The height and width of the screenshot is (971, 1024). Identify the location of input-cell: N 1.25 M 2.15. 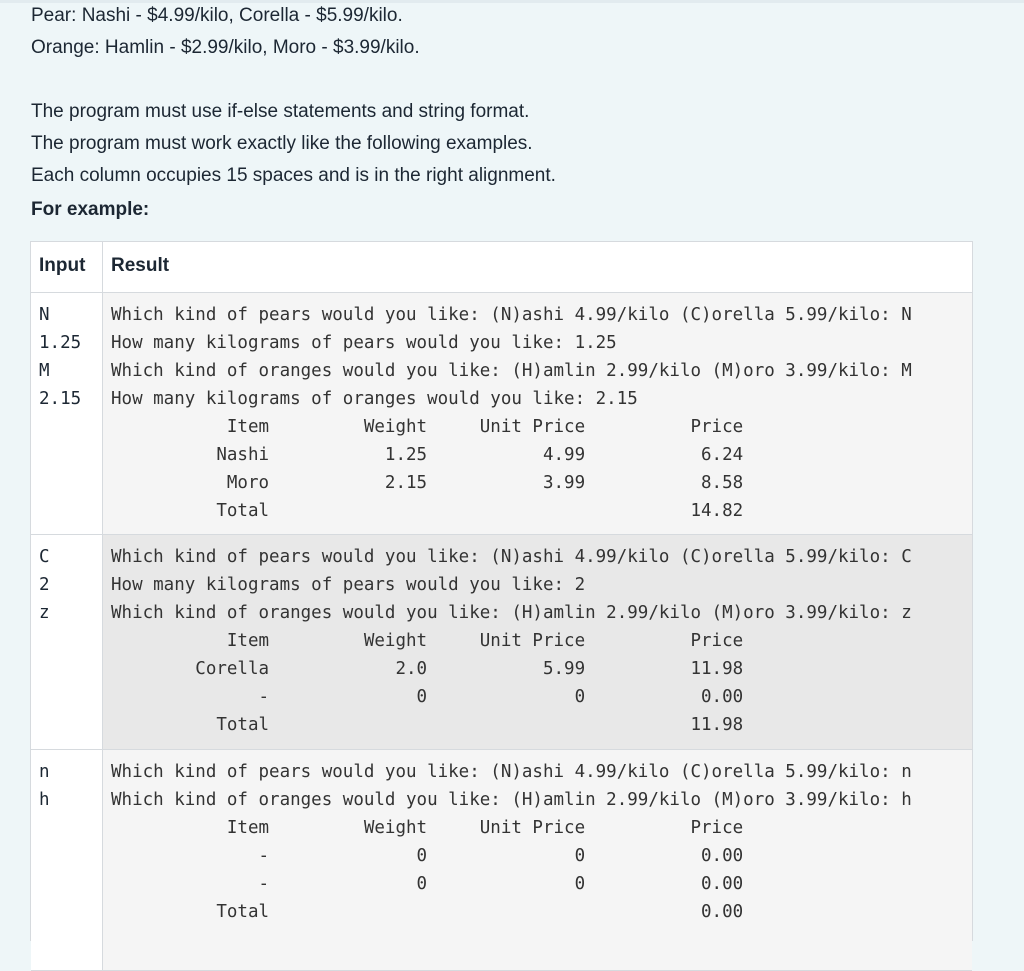
(67, 413).